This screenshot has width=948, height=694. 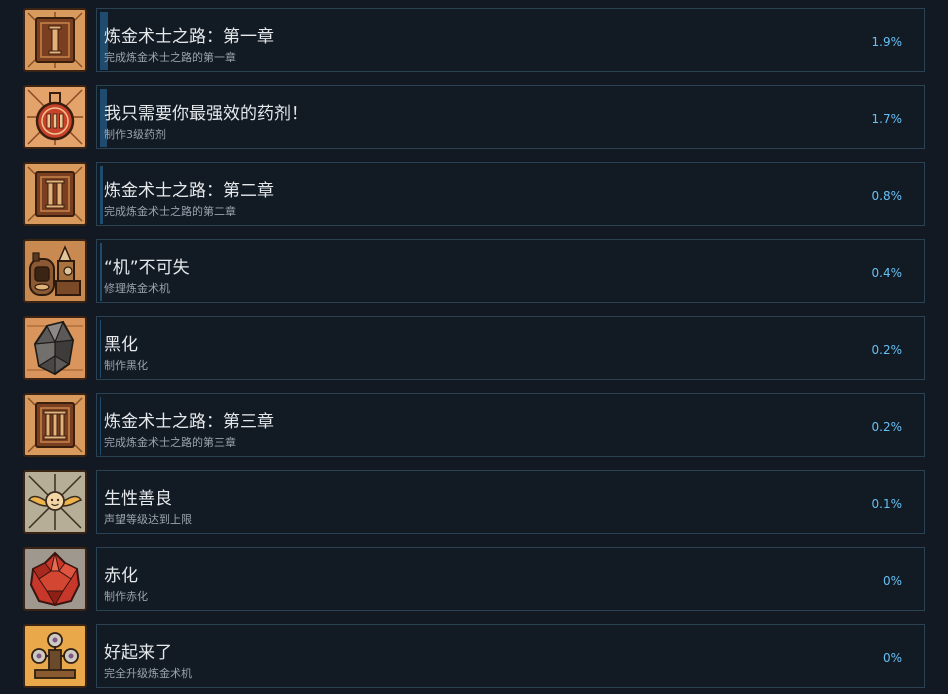 I want to click on unlock-percent: 1.7%, so click(x=887, y=119).